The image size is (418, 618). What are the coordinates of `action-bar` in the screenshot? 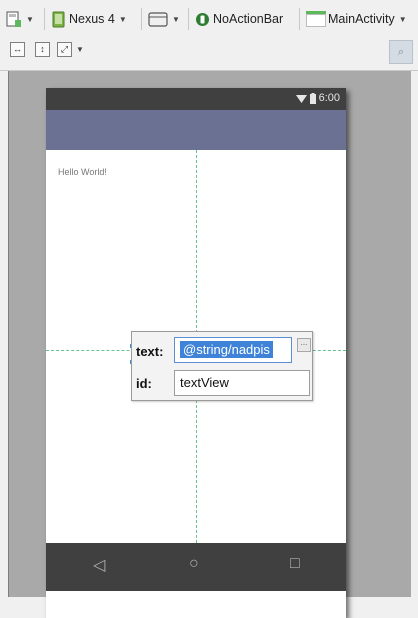 It's located at (196, 130).